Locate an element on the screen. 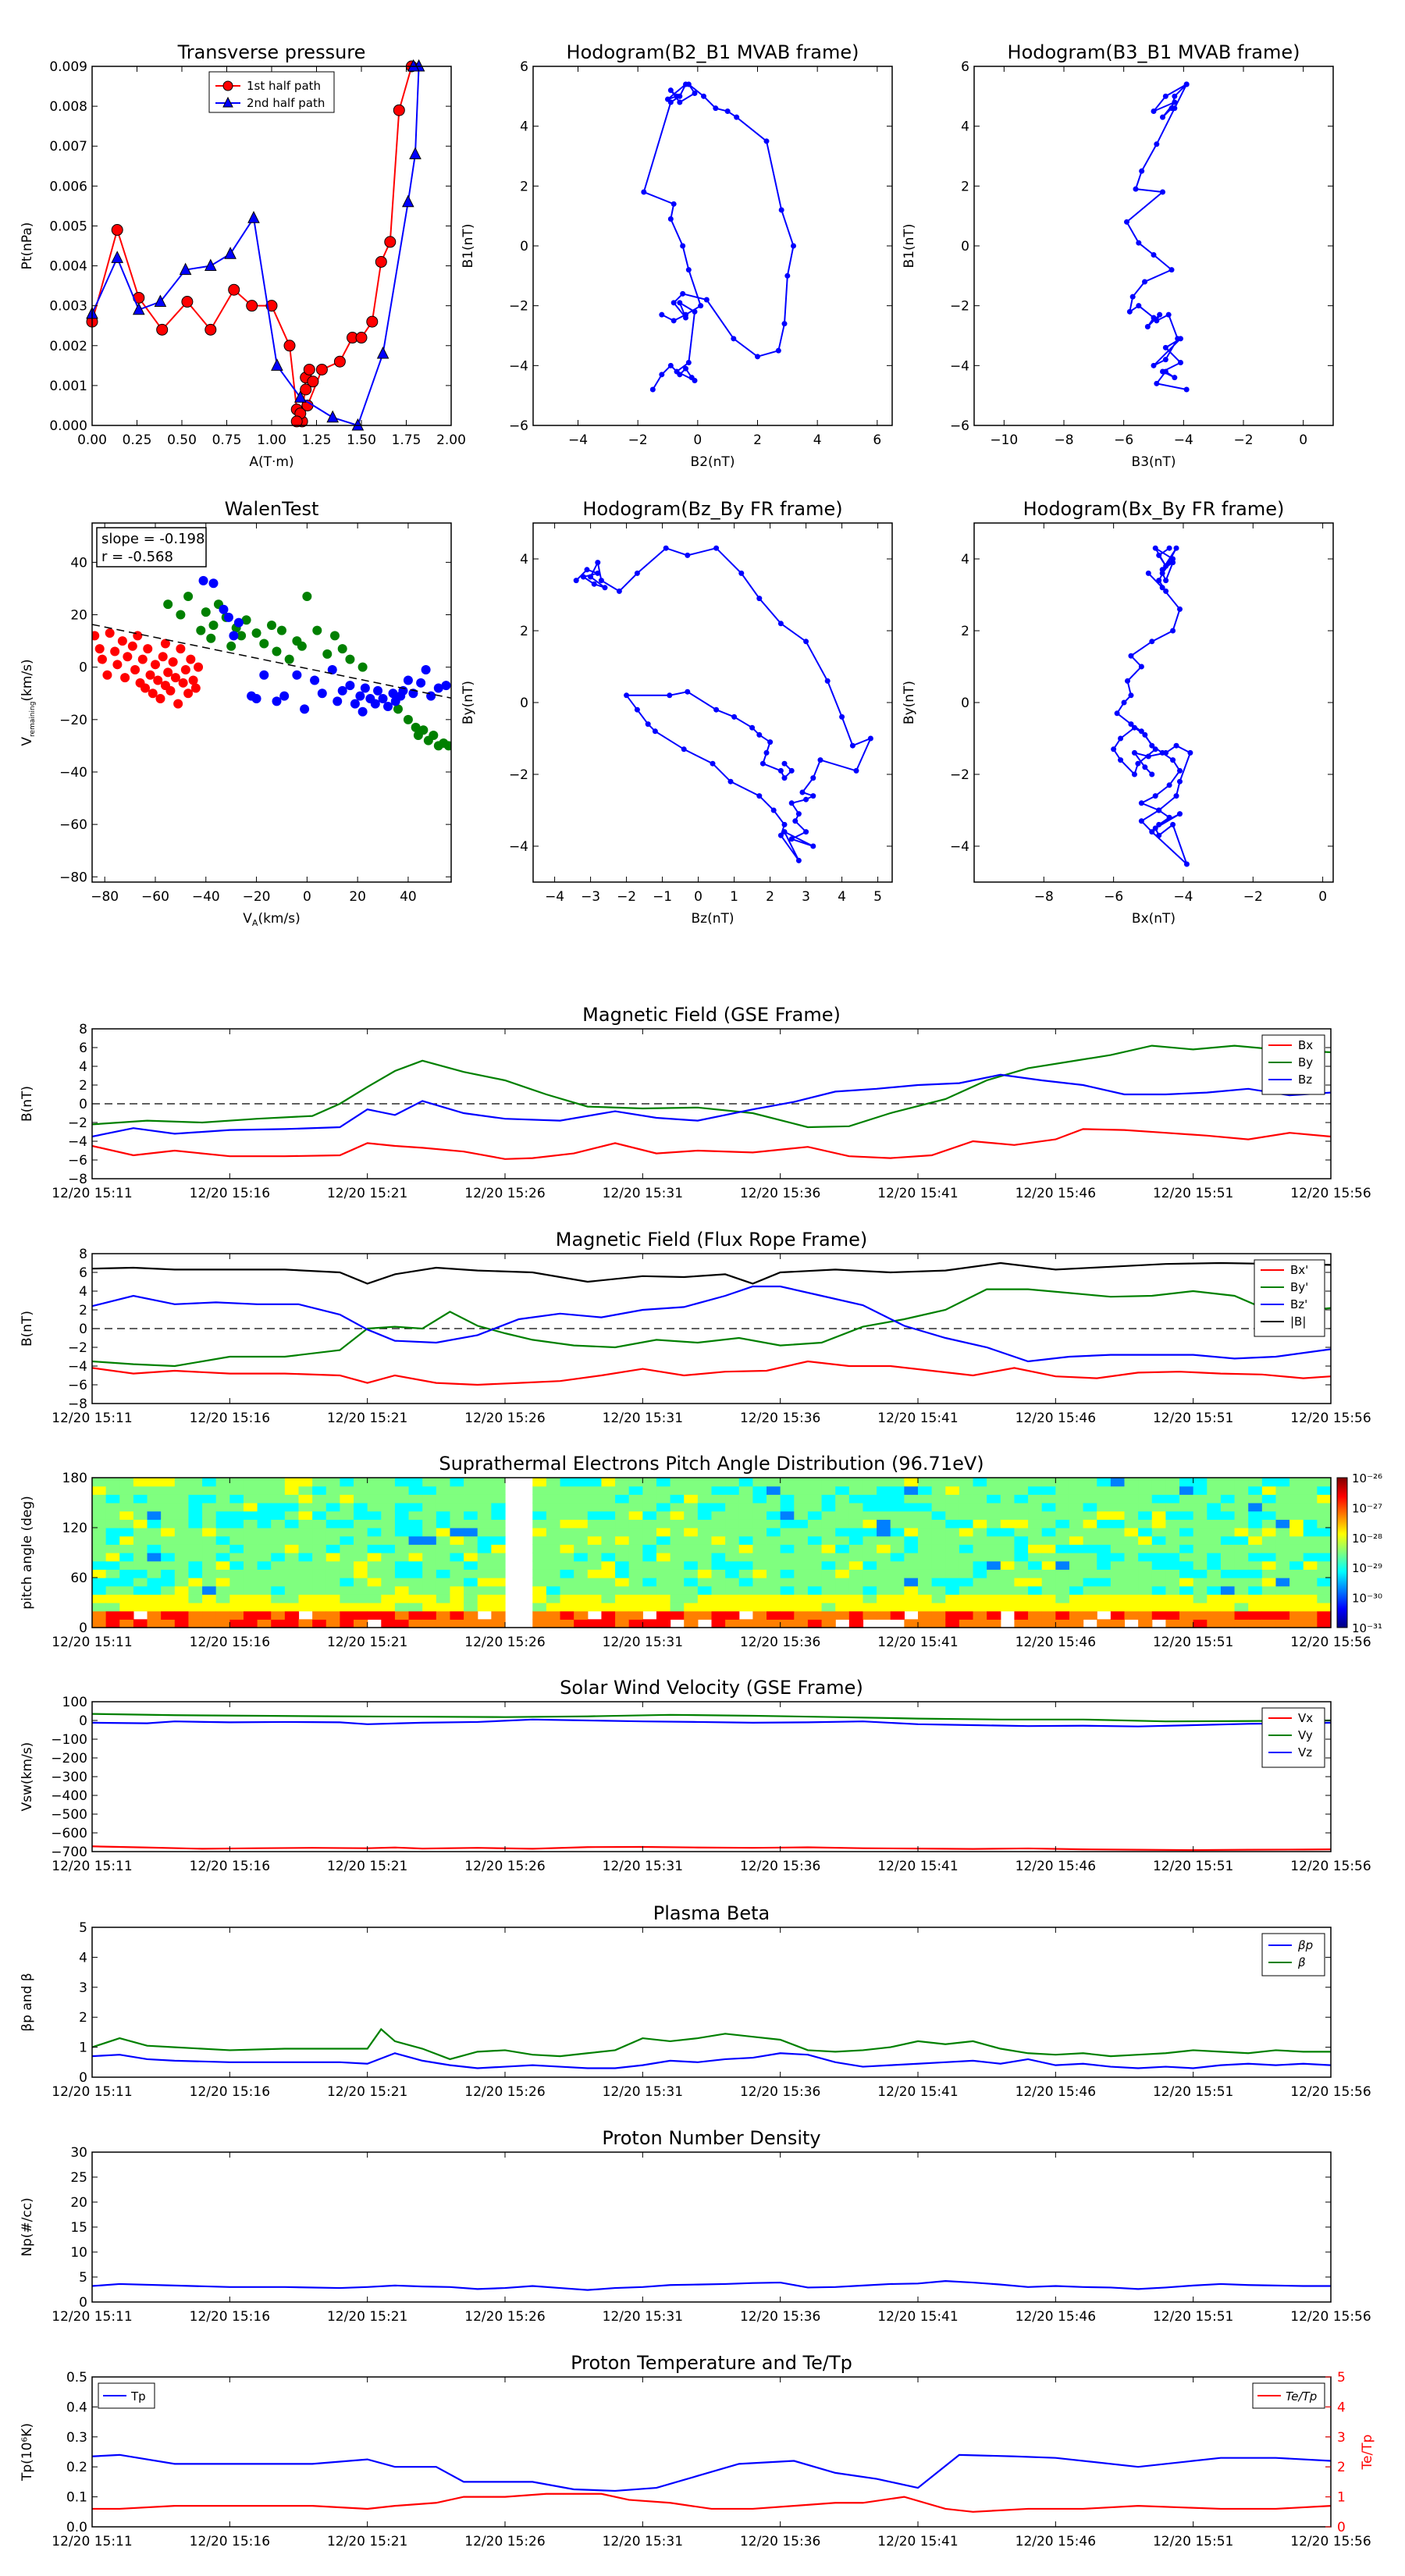  heatmap-cells is located at coordinates (712, 1553).